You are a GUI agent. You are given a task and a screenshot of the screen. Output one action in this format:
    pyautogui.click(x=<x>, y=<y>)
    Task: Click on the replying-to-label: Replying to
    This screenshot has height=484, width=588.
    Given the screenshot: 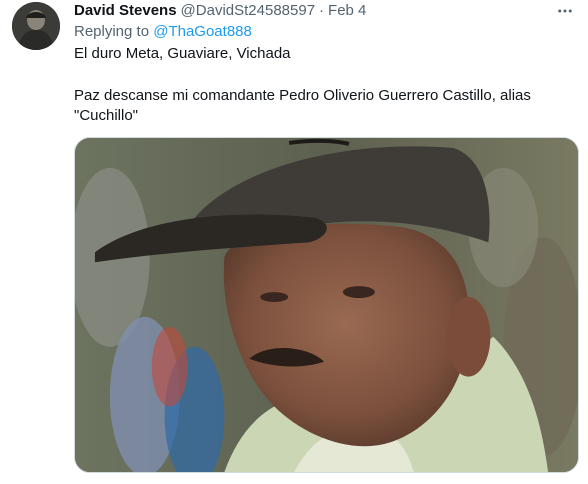 What is the action you would take?
    pyautogui.click(x=112, y=31)
    